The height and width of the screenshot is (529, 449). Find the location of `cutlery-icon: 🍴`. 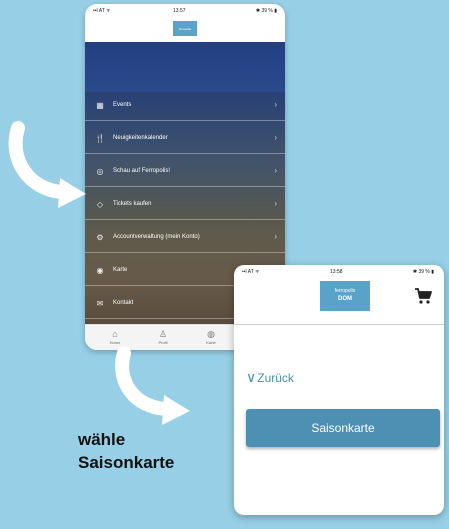

cutlery-icon: 🍴 is located at coordinates (100, 138).